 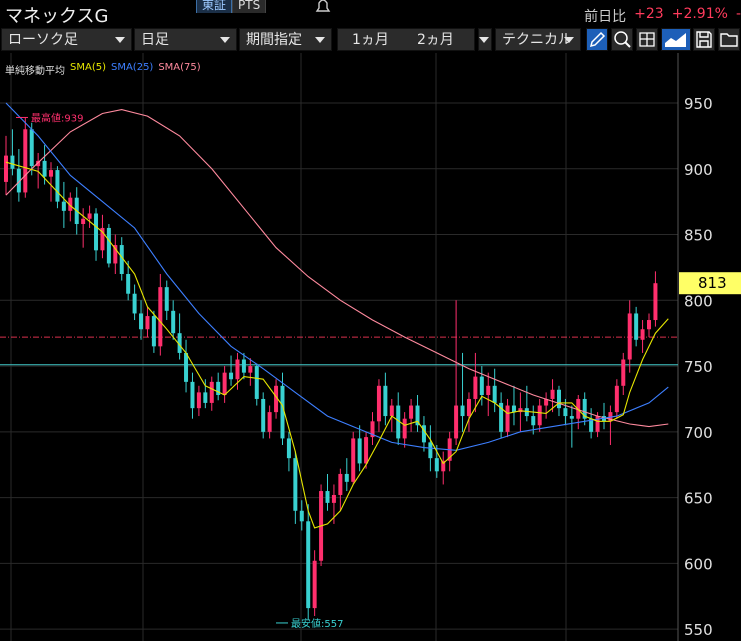 I want to click on folder-icon, so click(x=729, y=39).